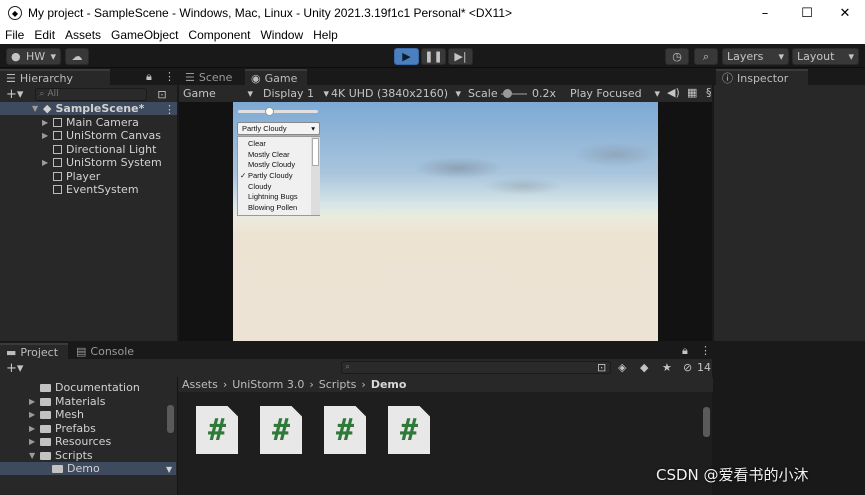 This screenshot has width=865, height=495. I want to click on step-button: ▶|, so click(460, 56).